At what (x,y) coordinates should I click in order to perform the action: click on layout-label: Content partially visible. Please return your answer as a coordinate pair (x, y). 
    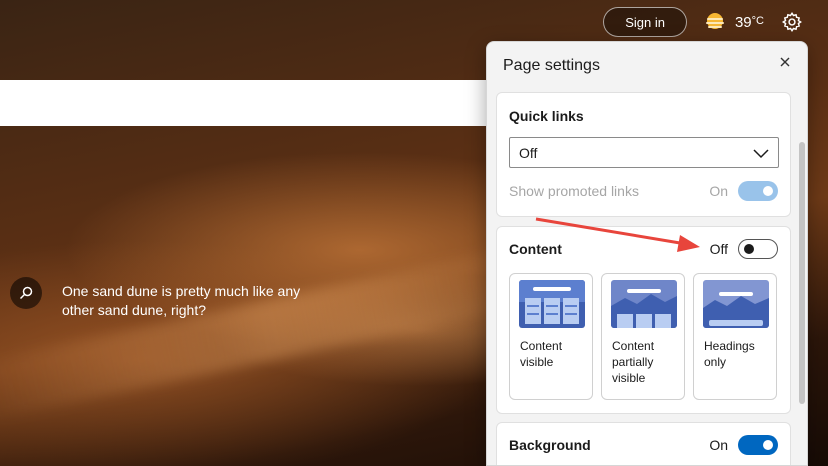
    Looking at the image, I should click on (633, 362).